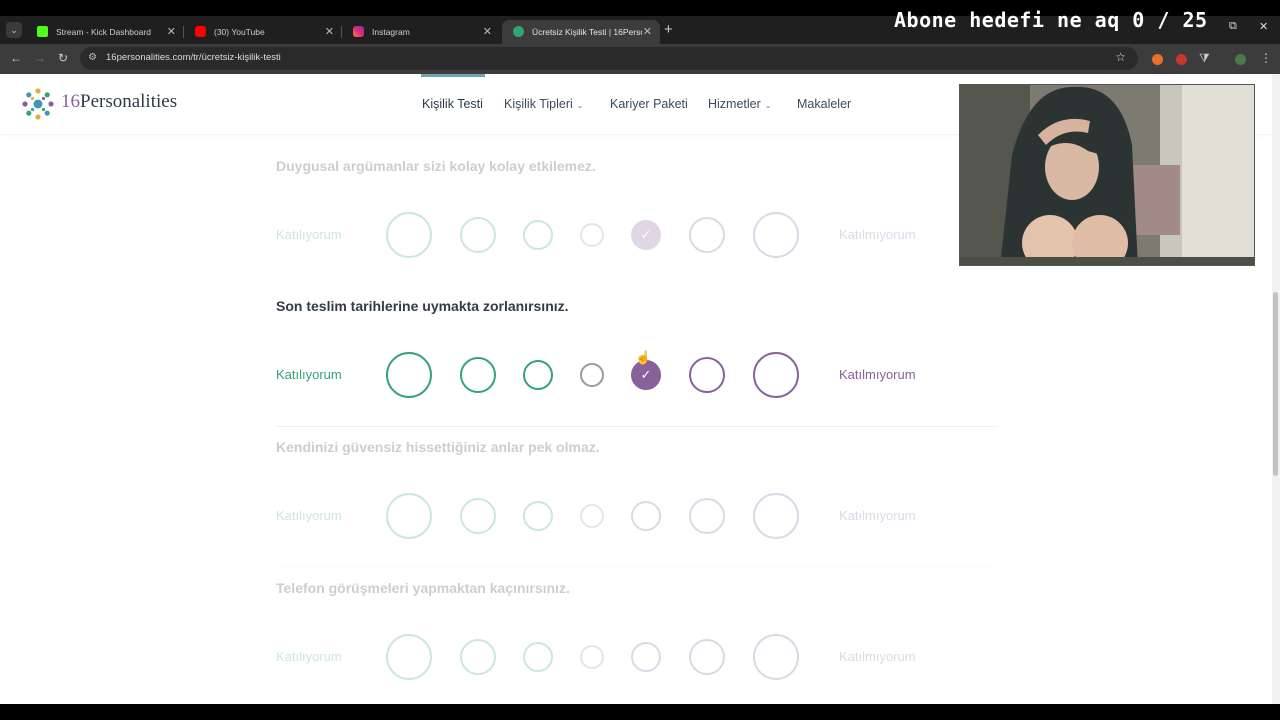 Image resolution: width=1280 pixels, height=720 pixels. Describe the element at coordinates (1233, 26) in the screenshot. I see `restore-window-icon: ⧉` at that location.